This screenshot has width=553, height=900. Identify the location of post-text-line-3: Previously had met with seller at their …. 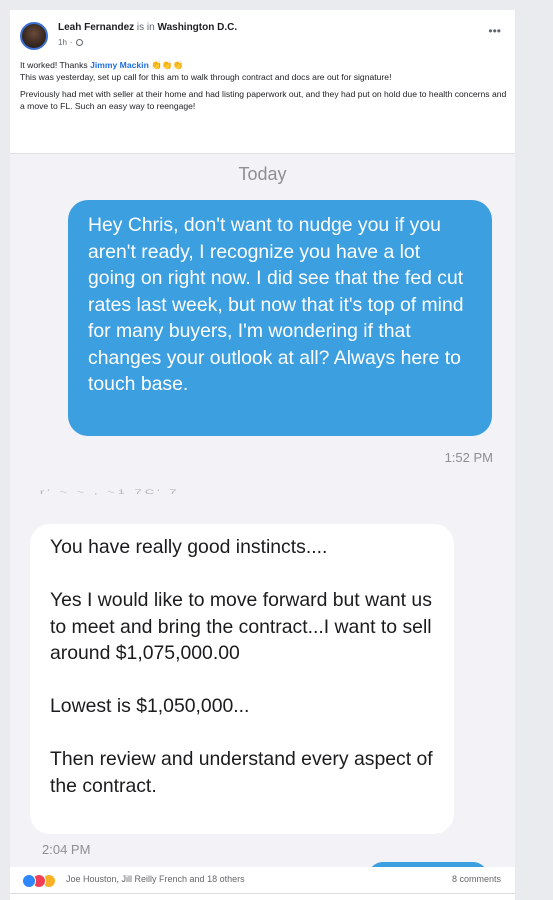
(263, 100).